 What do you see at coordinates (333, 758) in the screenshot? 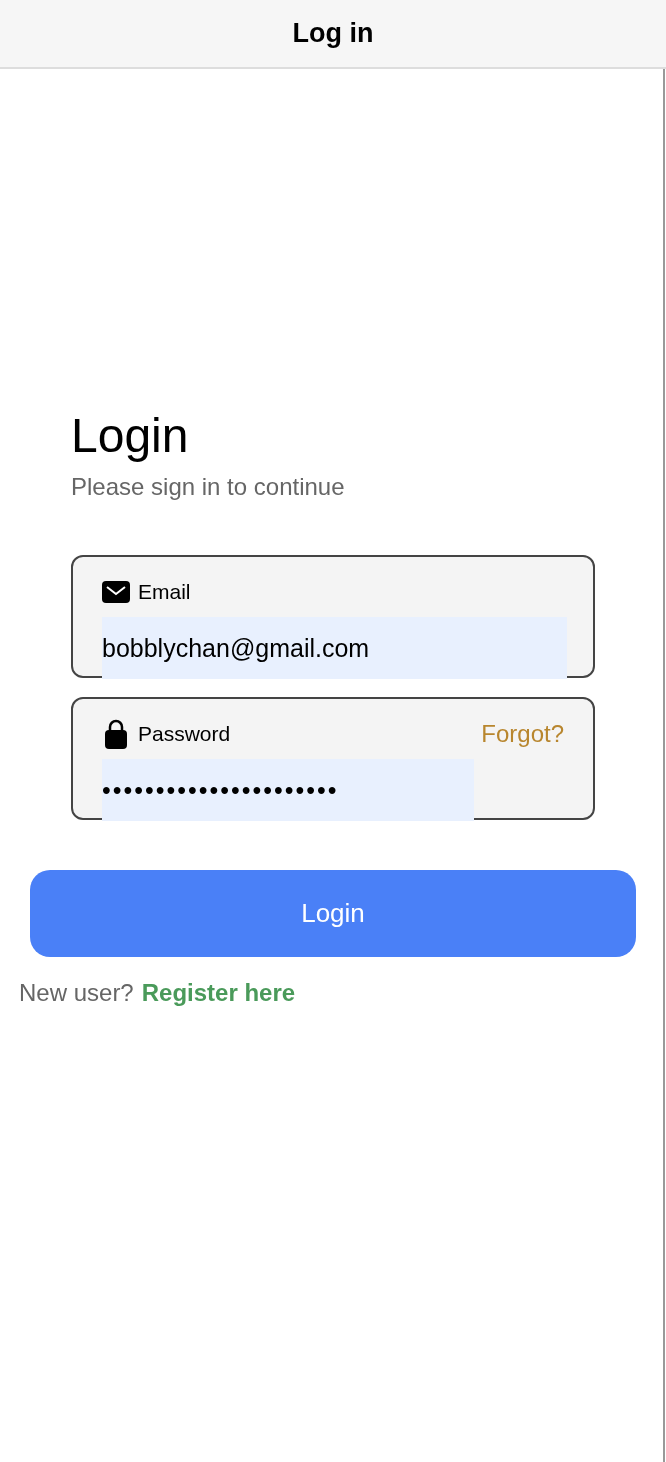
I see `password-field: Password Forgot? ••••••••••••••••••••••` at bounding box center [333, 758].